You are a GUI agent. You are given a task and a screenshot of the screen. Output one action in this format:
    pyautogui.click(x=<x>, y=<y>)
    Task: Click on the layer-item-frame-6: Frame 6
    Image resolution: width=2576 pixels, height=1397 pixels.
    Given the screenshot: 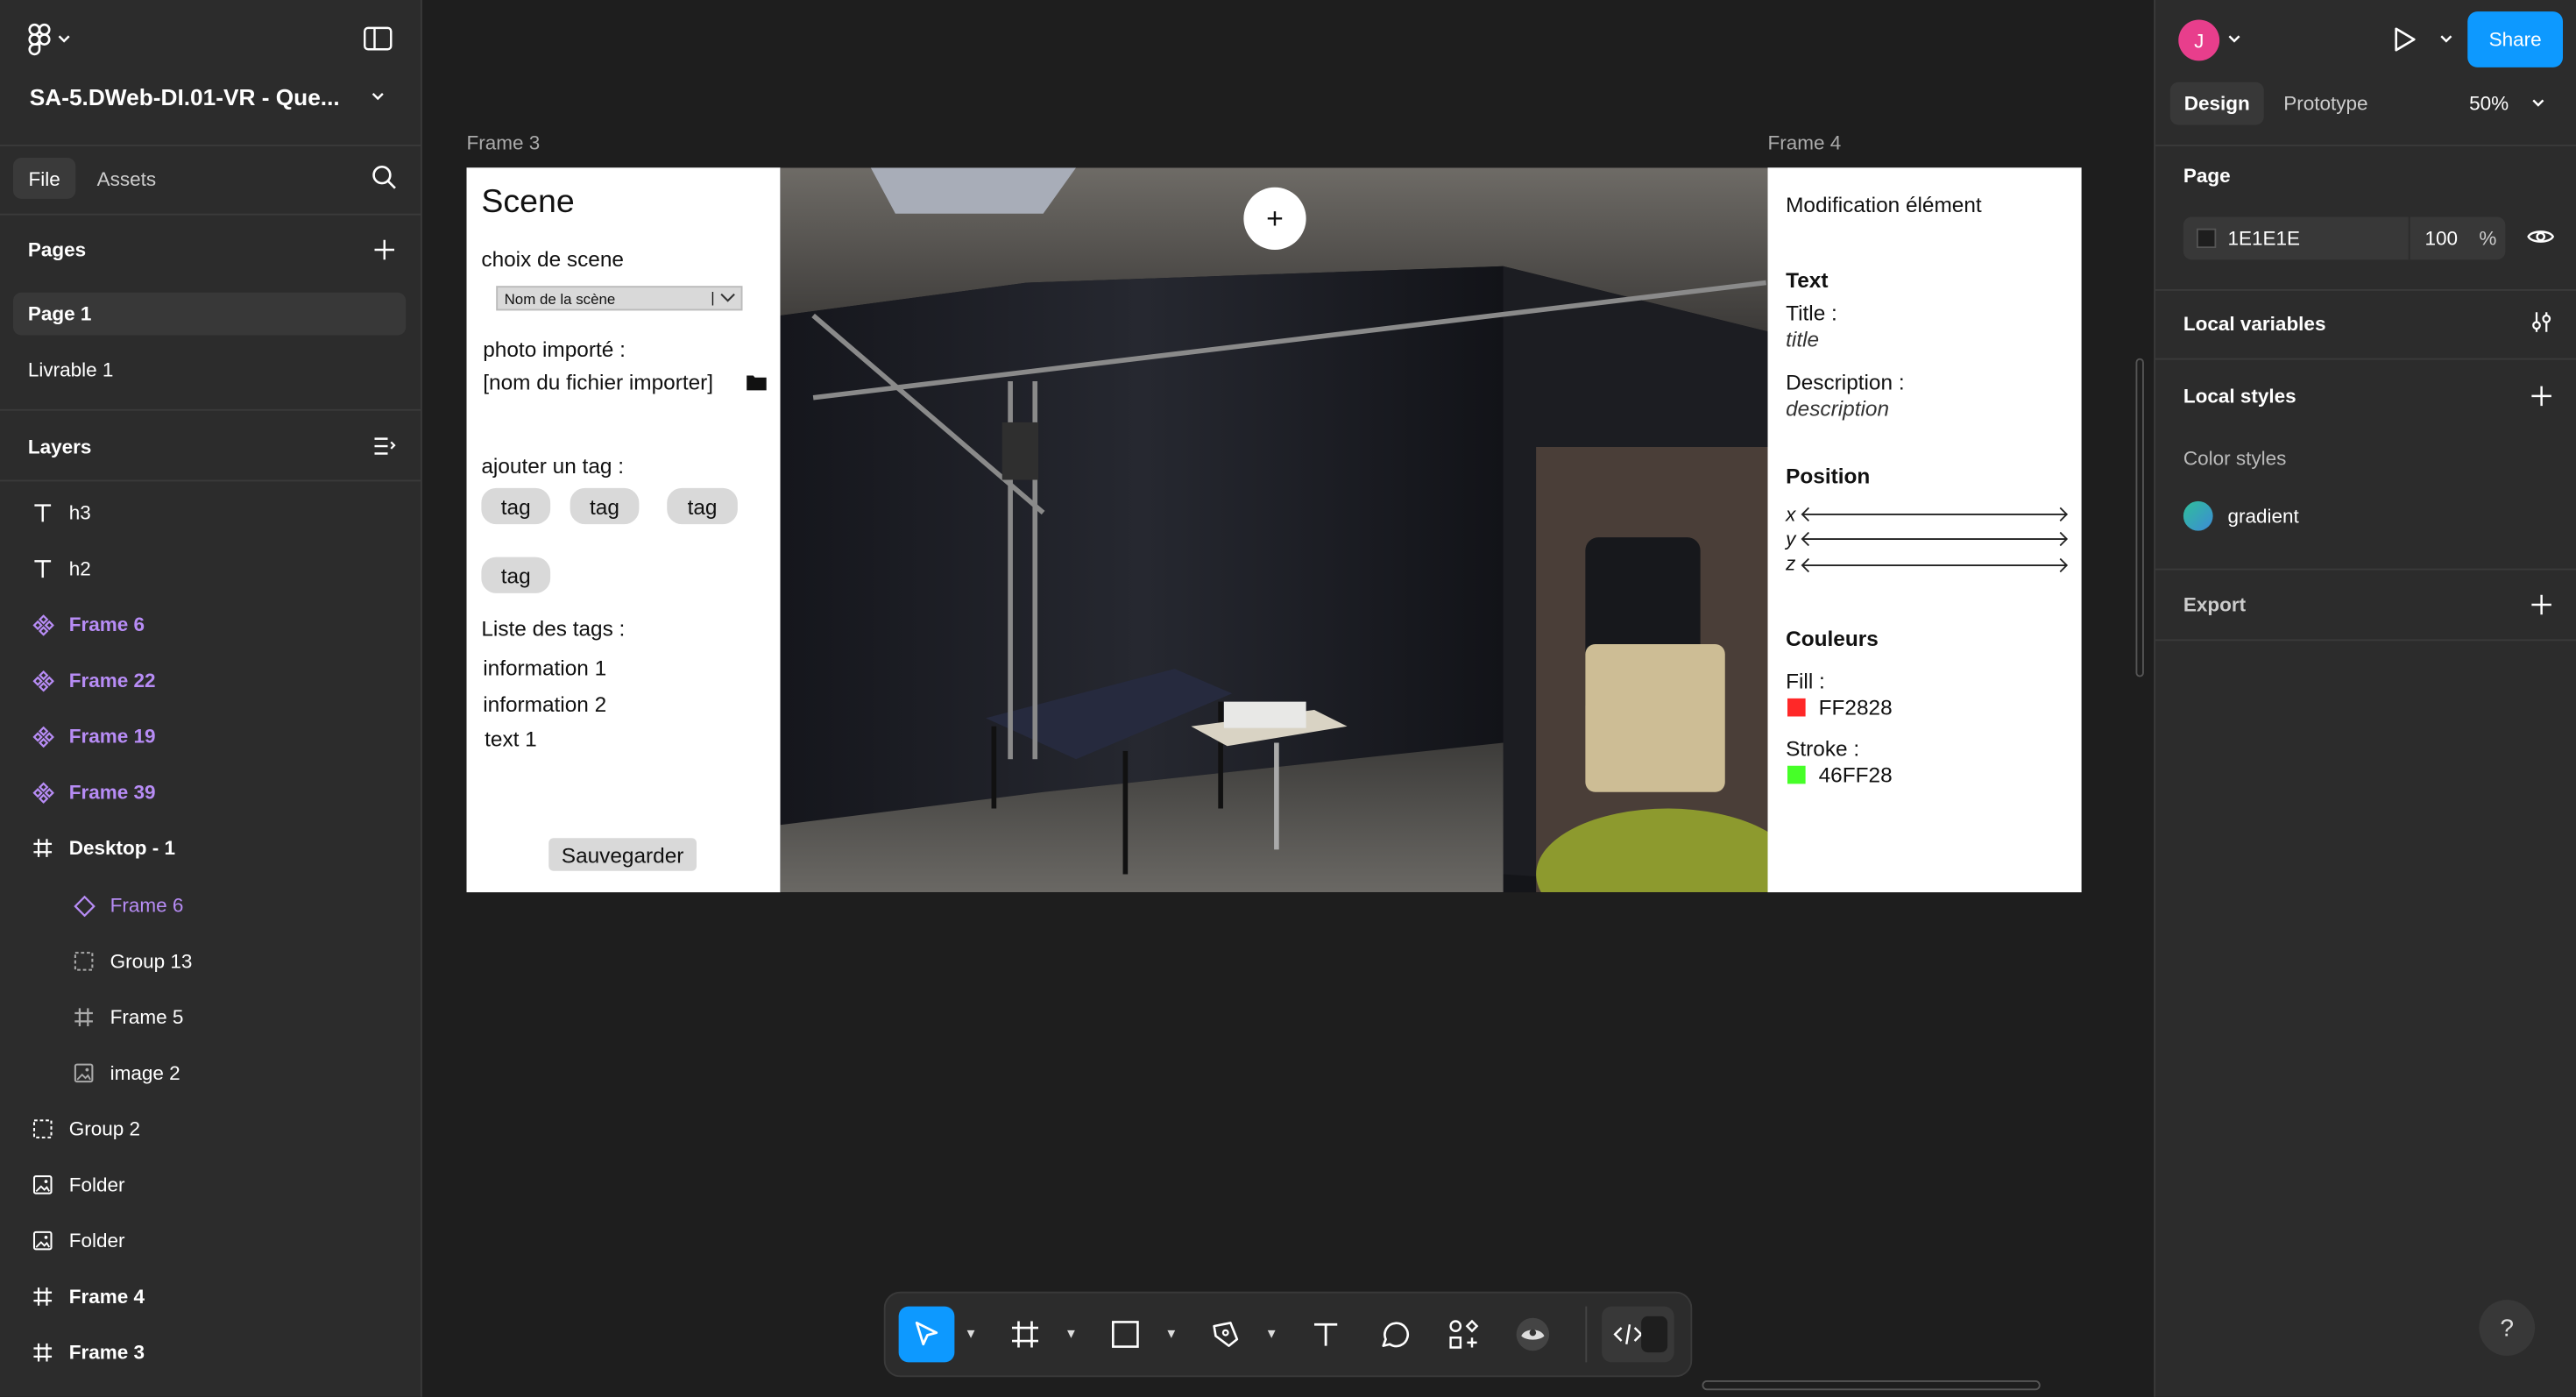 What is the action you would take?
    pyautogui.click(x=210, y=625)
    